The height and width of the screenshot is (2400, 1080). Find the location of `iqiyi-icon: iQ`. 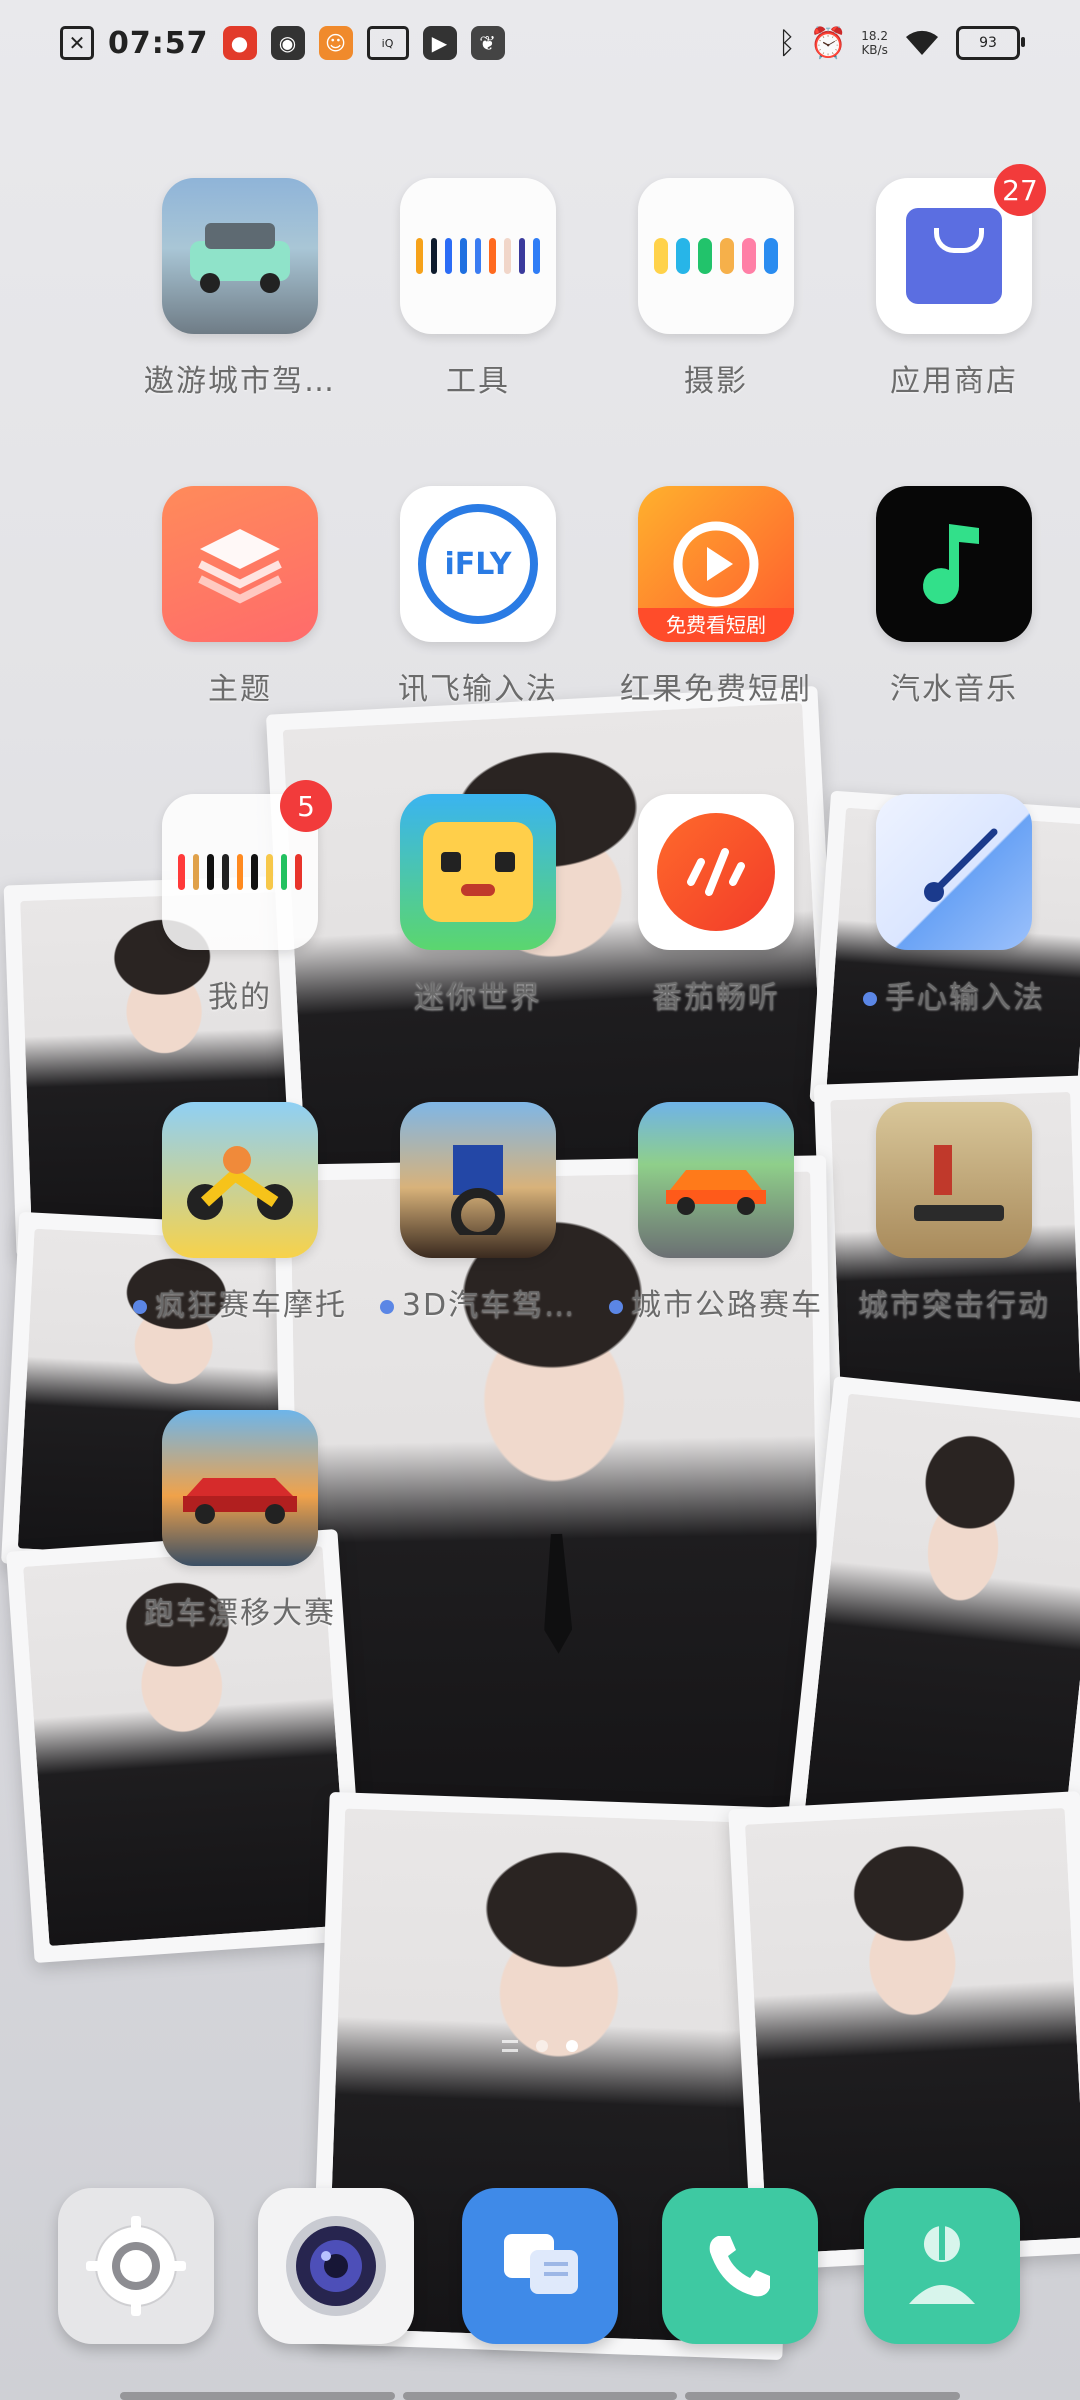

iqiyi-icon: iQ is located at coordinates (387, 43).